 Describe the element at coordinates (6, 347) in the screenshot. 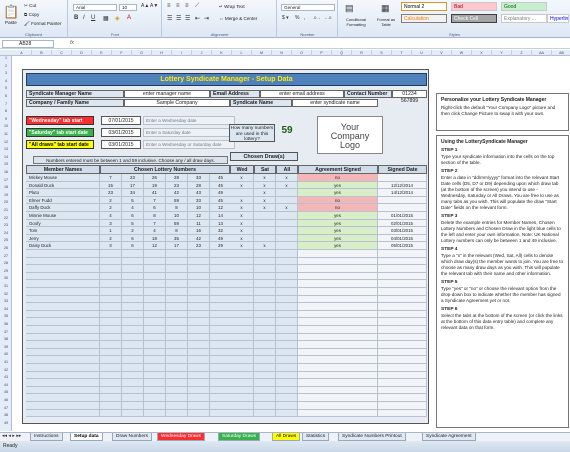

I see `row-header: 39` at that location.